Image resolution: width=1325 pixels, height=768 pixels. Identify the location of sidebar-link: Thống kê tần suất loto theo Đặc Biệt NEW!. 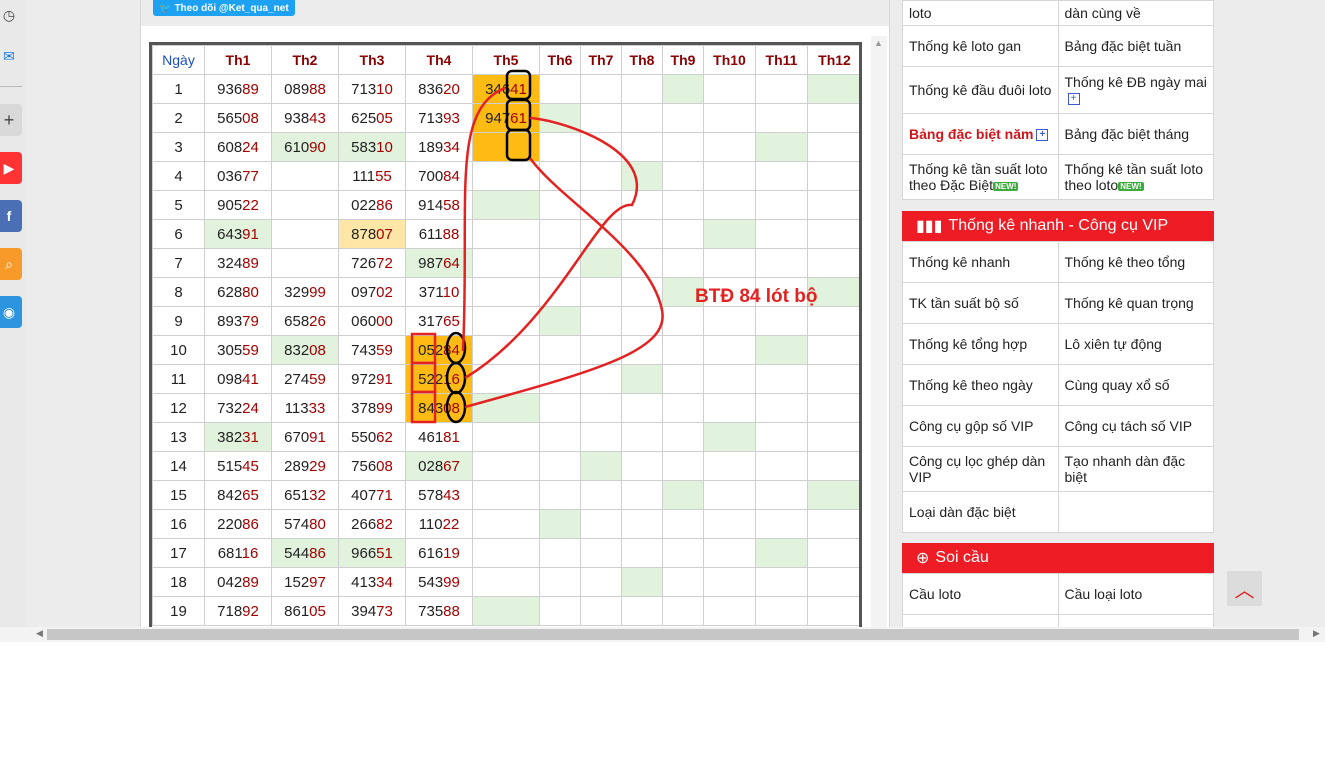
(980, 177).